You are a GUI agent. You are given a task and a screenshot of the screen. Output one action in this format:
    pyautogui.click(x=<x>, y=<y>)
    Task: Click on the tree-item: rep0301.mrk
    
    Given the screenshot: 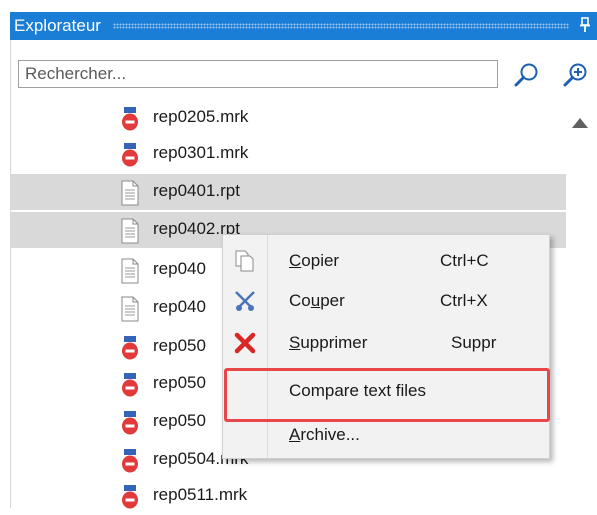 What is the action you would take?
    pyautogui.click(x=288, y=154)
    